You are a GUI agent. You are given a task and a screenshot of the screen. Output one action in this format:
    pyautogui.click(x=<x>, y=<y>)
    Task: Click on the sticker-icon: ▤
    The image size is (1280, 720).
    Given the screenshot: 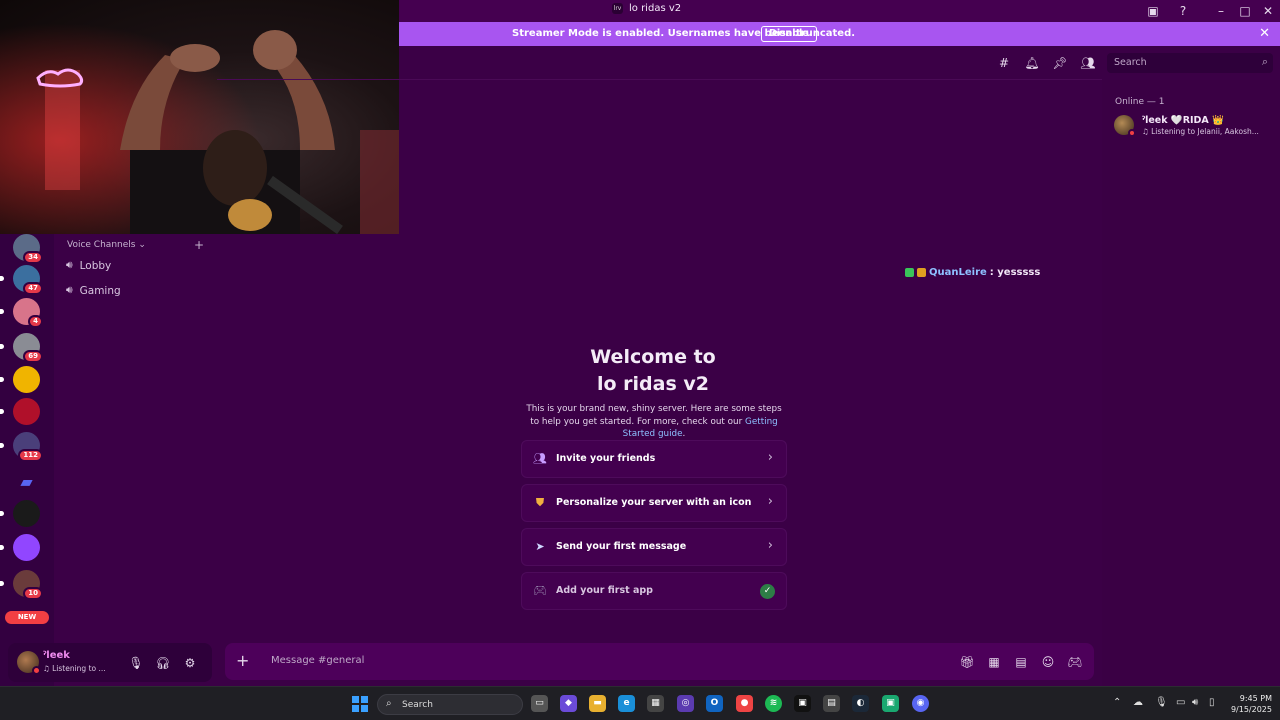 What is the action you would take?
    pyautogui.click(x=1021, y=662)
    